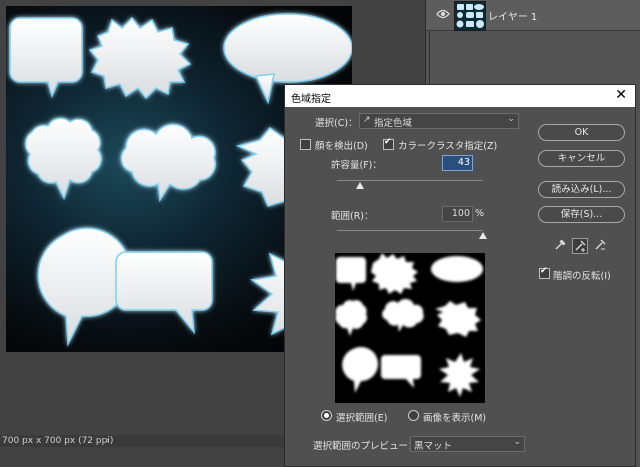 This screenshot has width=640, height=467. Describe the element at coordinates (621, 95) in the screenshot. I see `close-icon: ✕` at that location.